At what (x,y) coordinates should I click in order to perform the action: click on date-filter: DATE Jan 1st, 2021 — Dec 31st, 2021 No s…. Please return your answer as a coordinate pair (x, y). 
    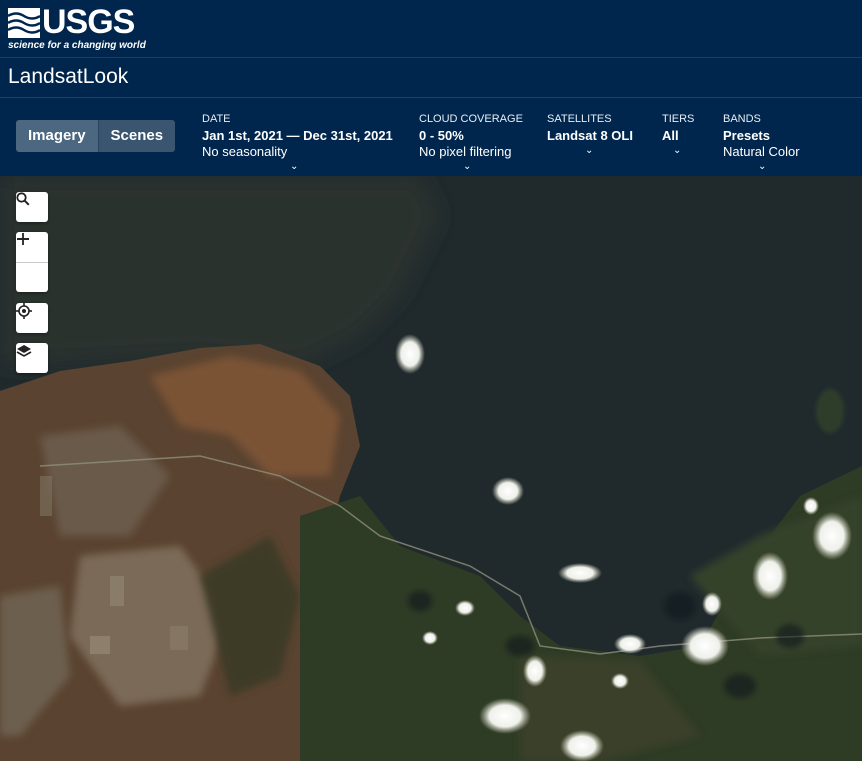
    Looking at the image, I should click on (302, 142).